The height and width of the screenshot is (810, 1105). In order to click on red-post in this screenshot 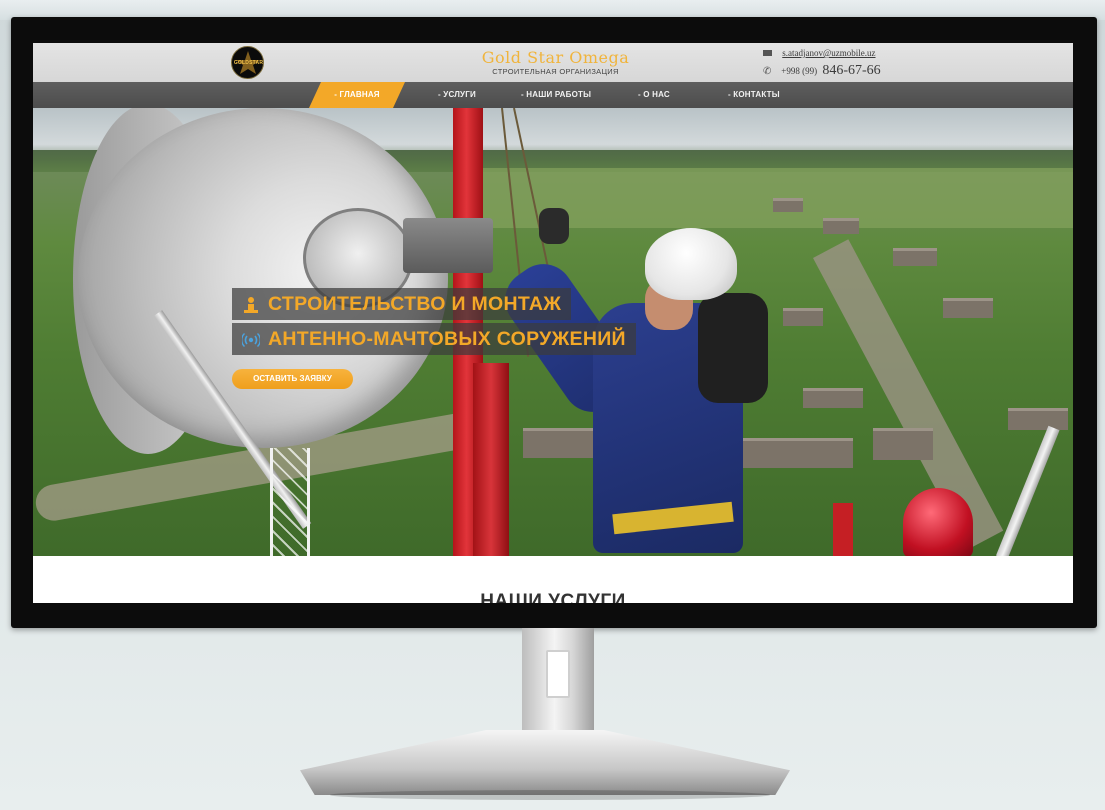, I will do `click(843, 529)`.